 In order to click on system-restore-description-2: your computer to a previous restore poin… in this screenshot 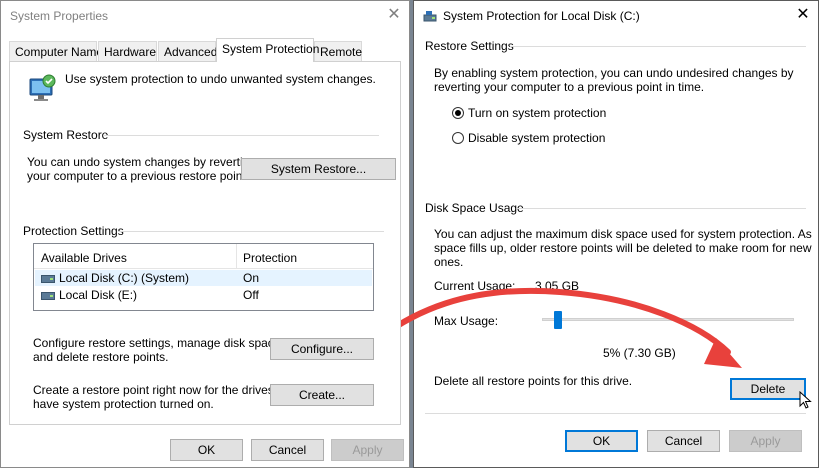, I will do `click(138, 176)`.